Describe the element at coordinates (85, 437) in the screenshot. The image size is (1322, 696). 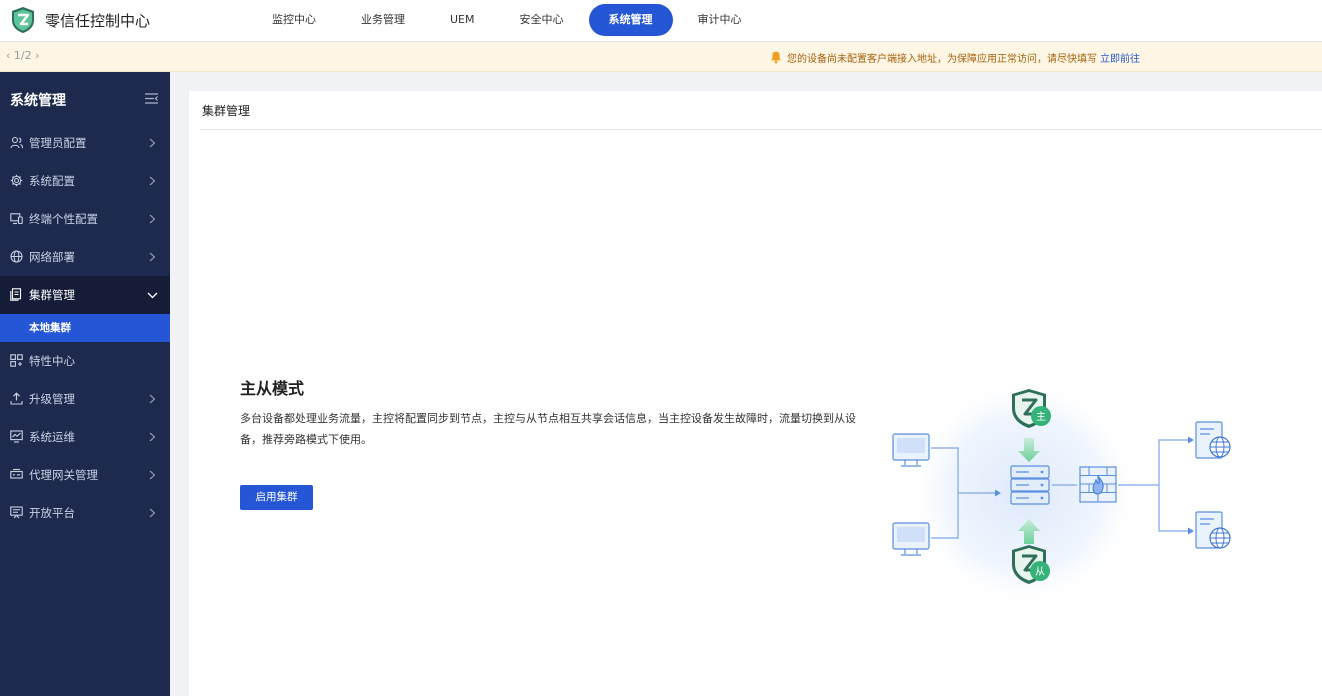
I see `sidebar-item-ops: 系统运维` at that location.